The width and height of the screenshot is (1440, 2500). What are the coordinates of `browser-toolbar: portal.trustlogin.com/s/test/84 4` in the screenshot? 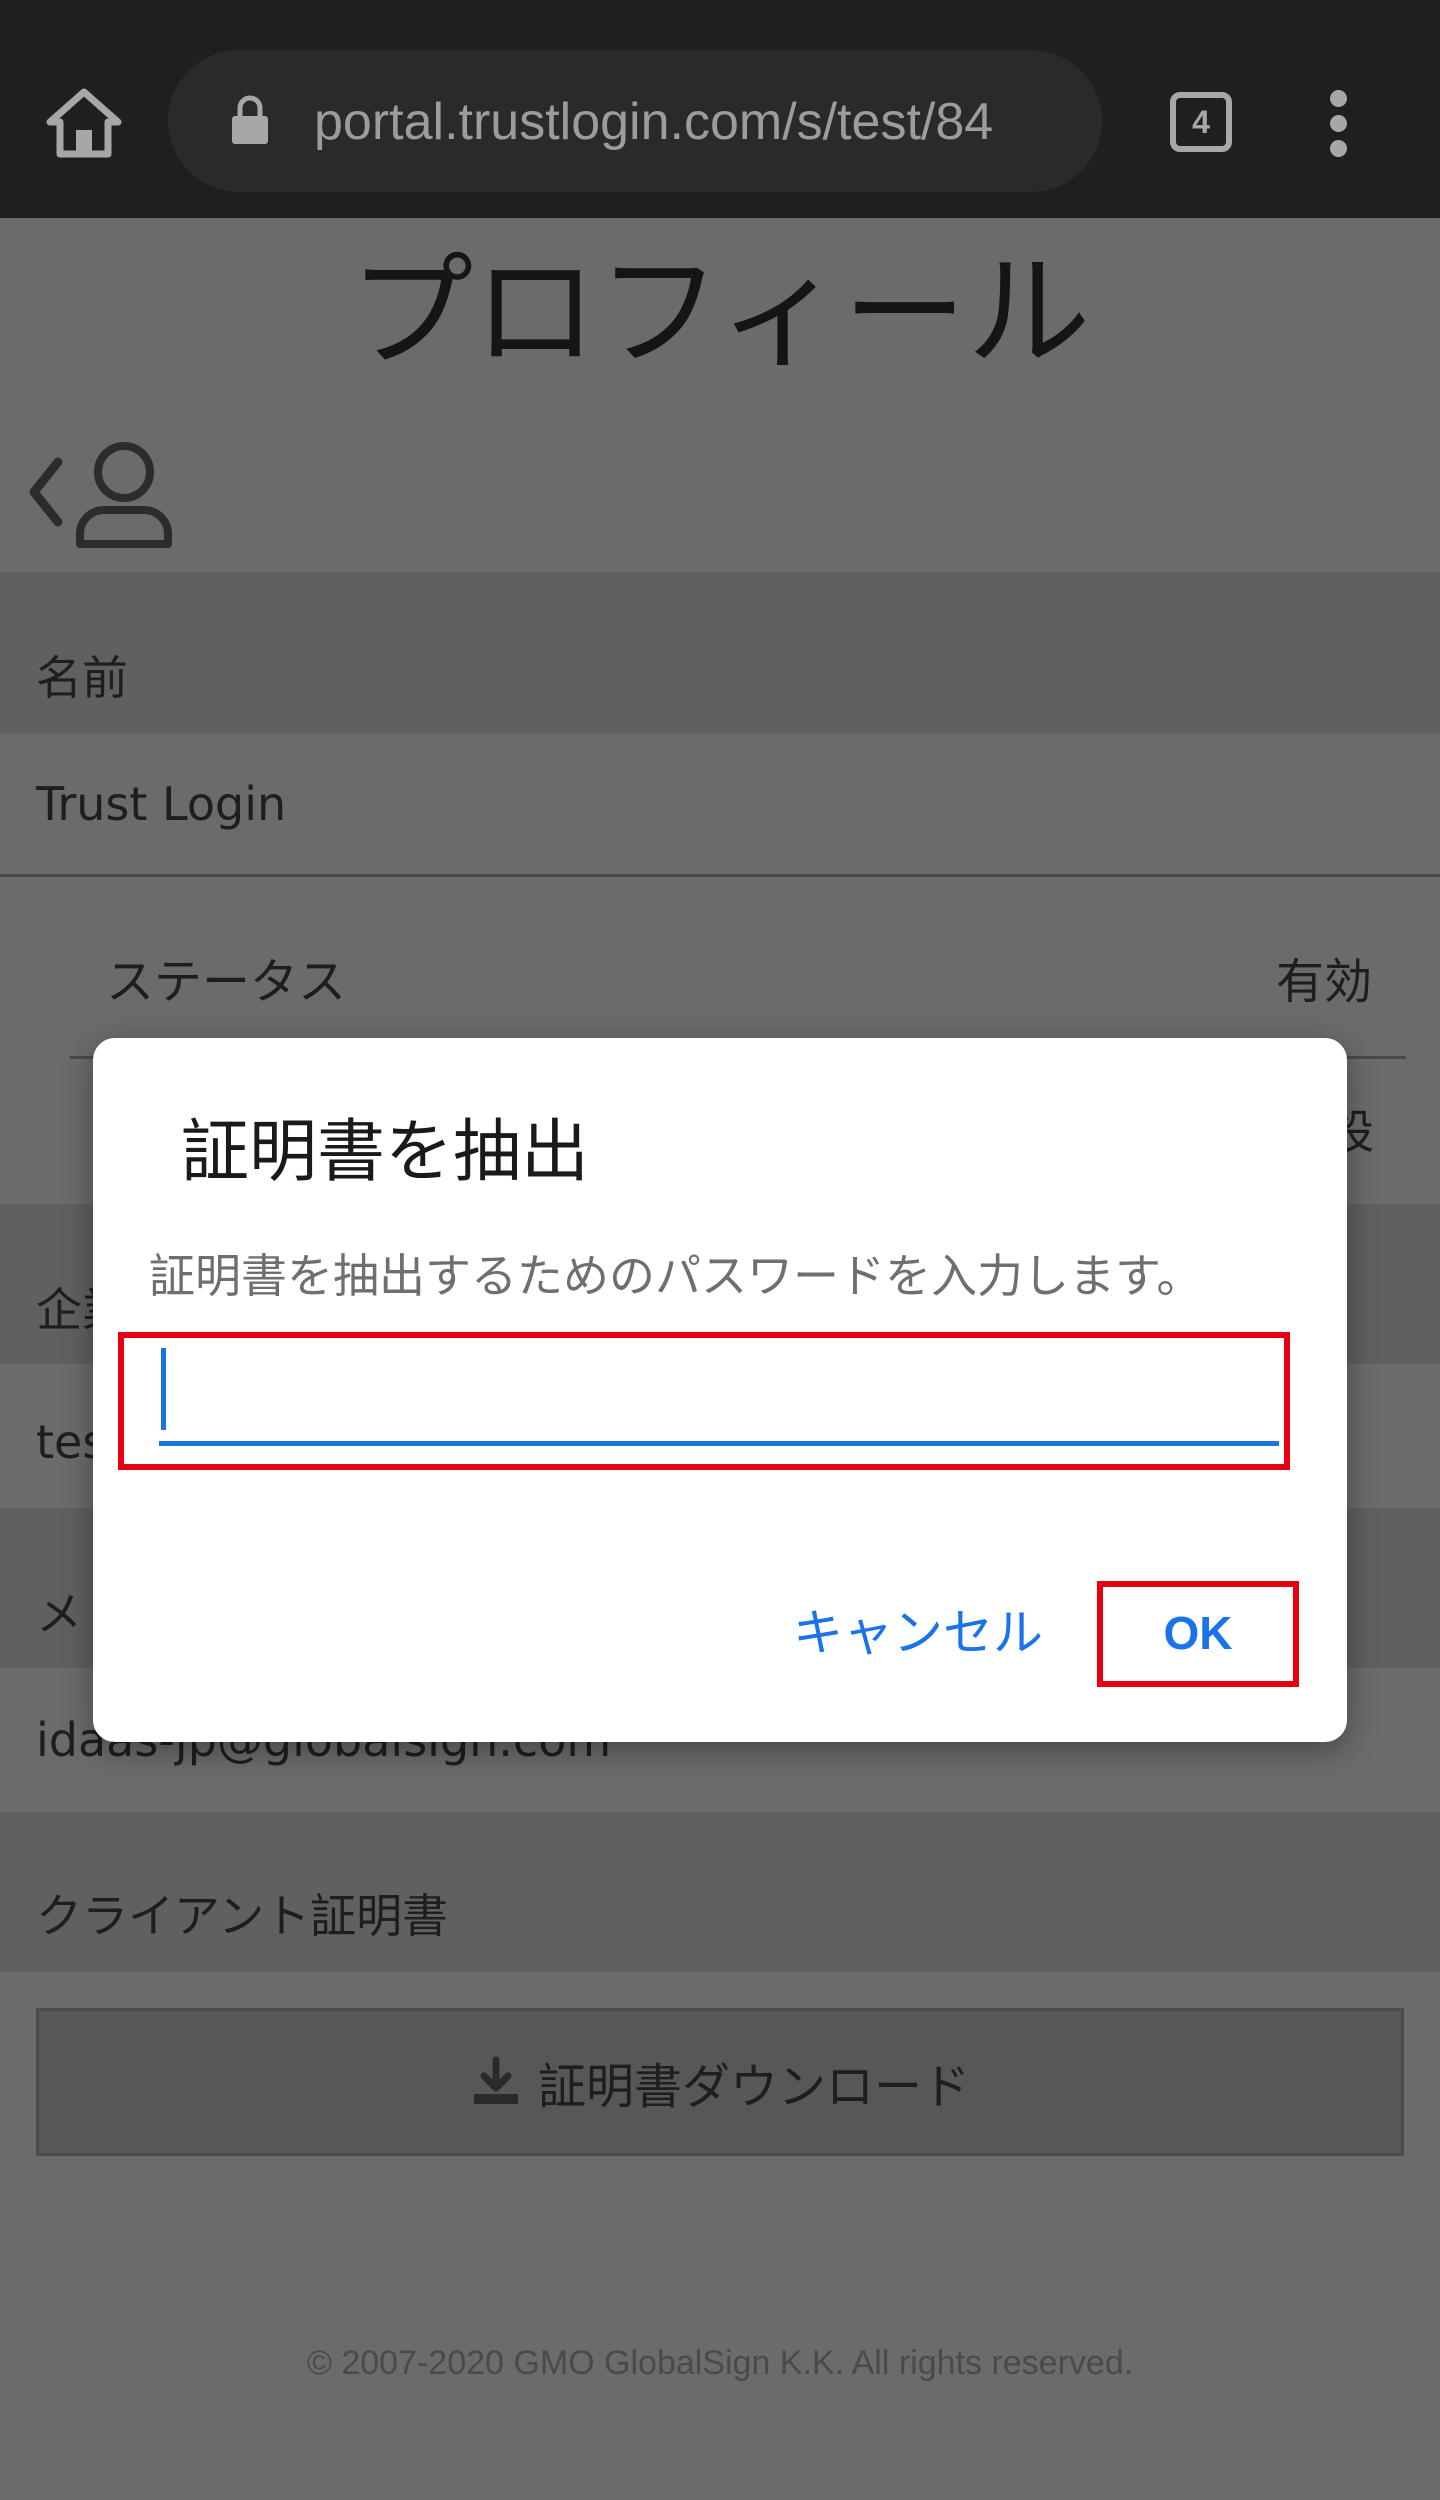 It's located at (720, 109).